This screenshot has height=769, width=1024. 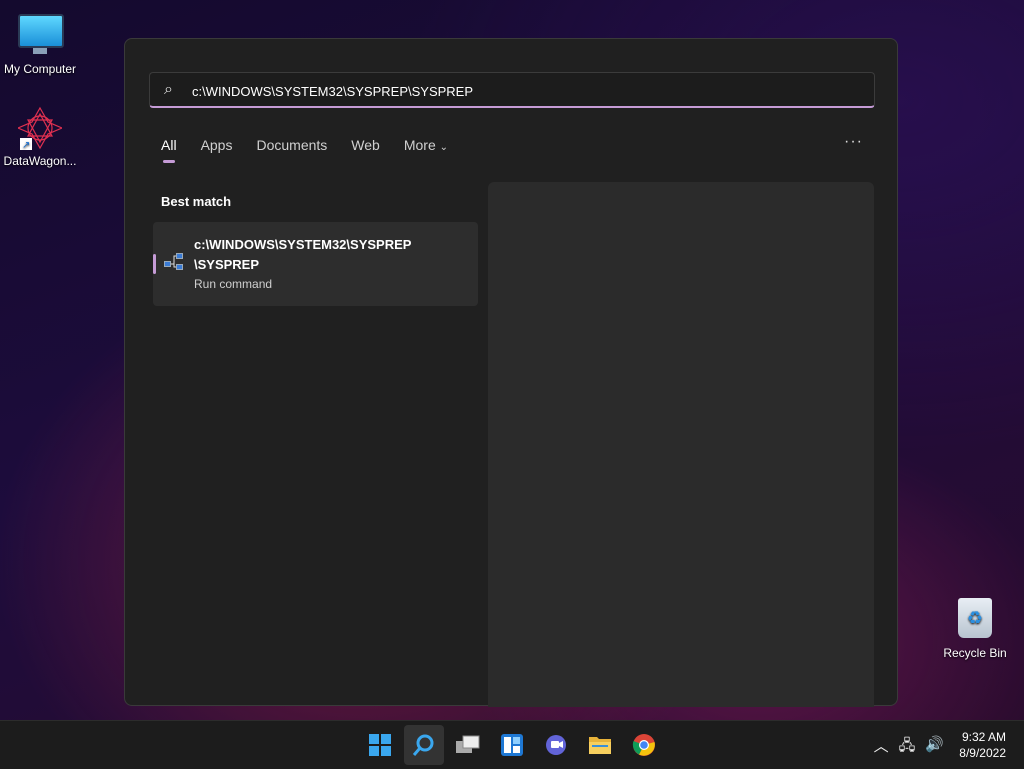 I want to click on desktop-icon-my-computer: My Computer, so click(x=40, y=43).